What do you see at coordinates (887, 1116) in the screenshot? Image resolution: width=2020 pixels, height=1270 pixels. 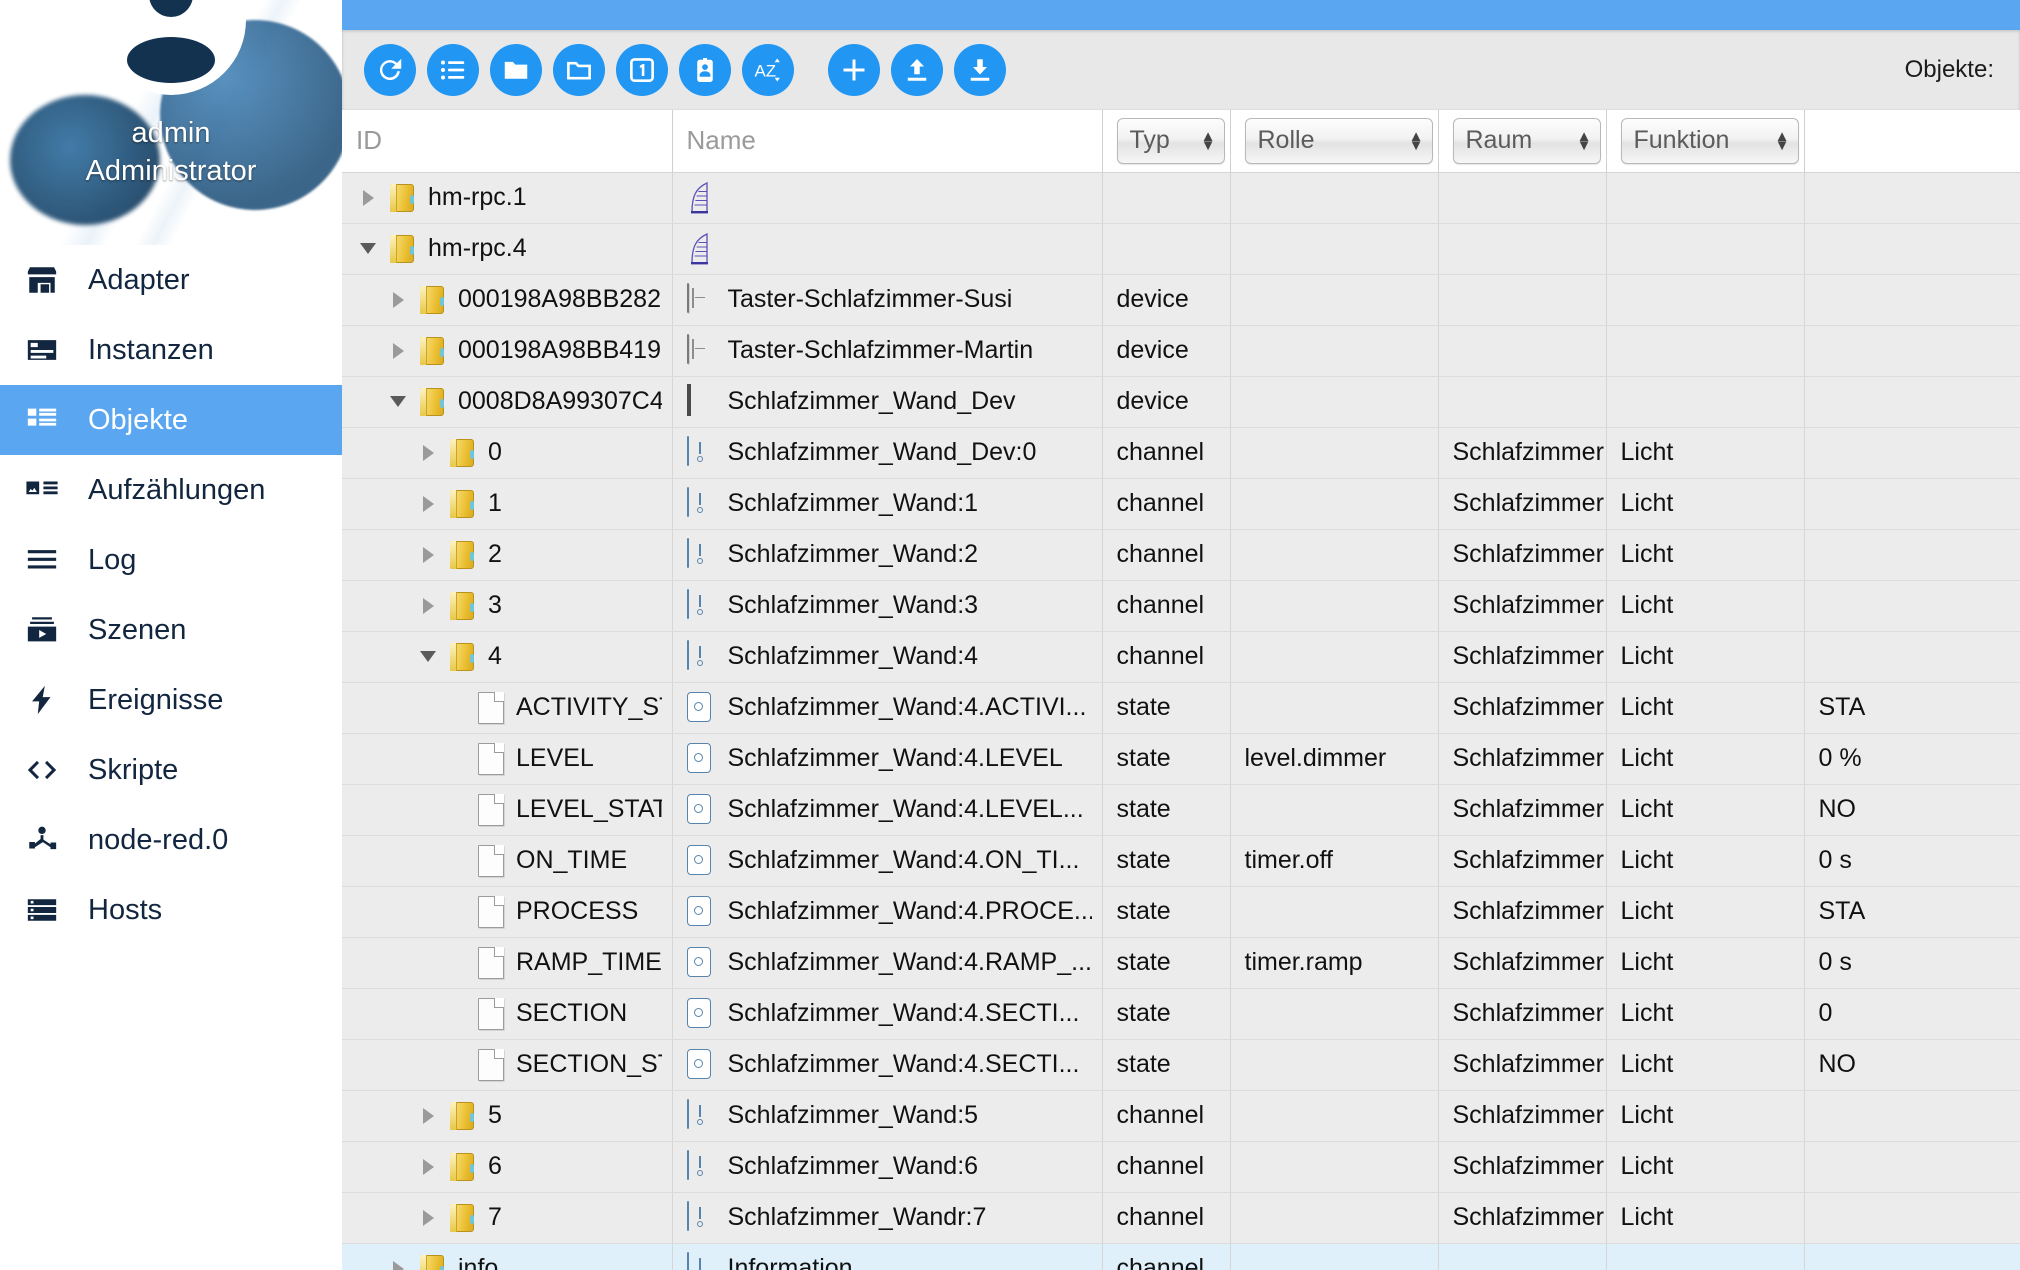 I see `cell-name: Schlafzimmer_Wand:5` at bounding box center [887, 1116].